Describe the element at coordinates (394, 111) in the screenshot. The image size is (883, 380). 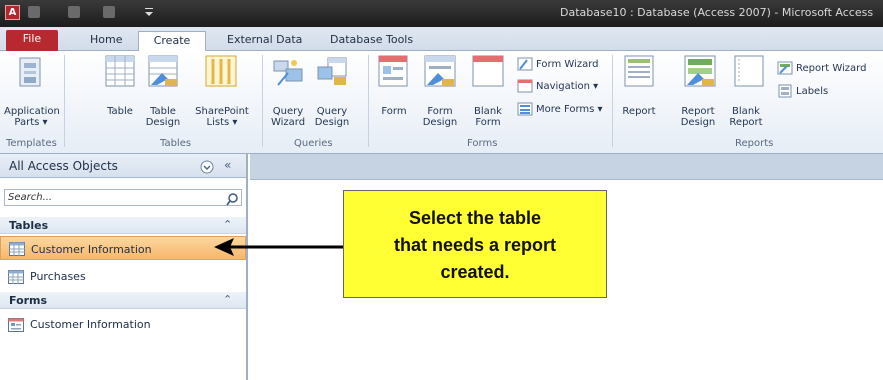
I see `form-button: Form` at that location.